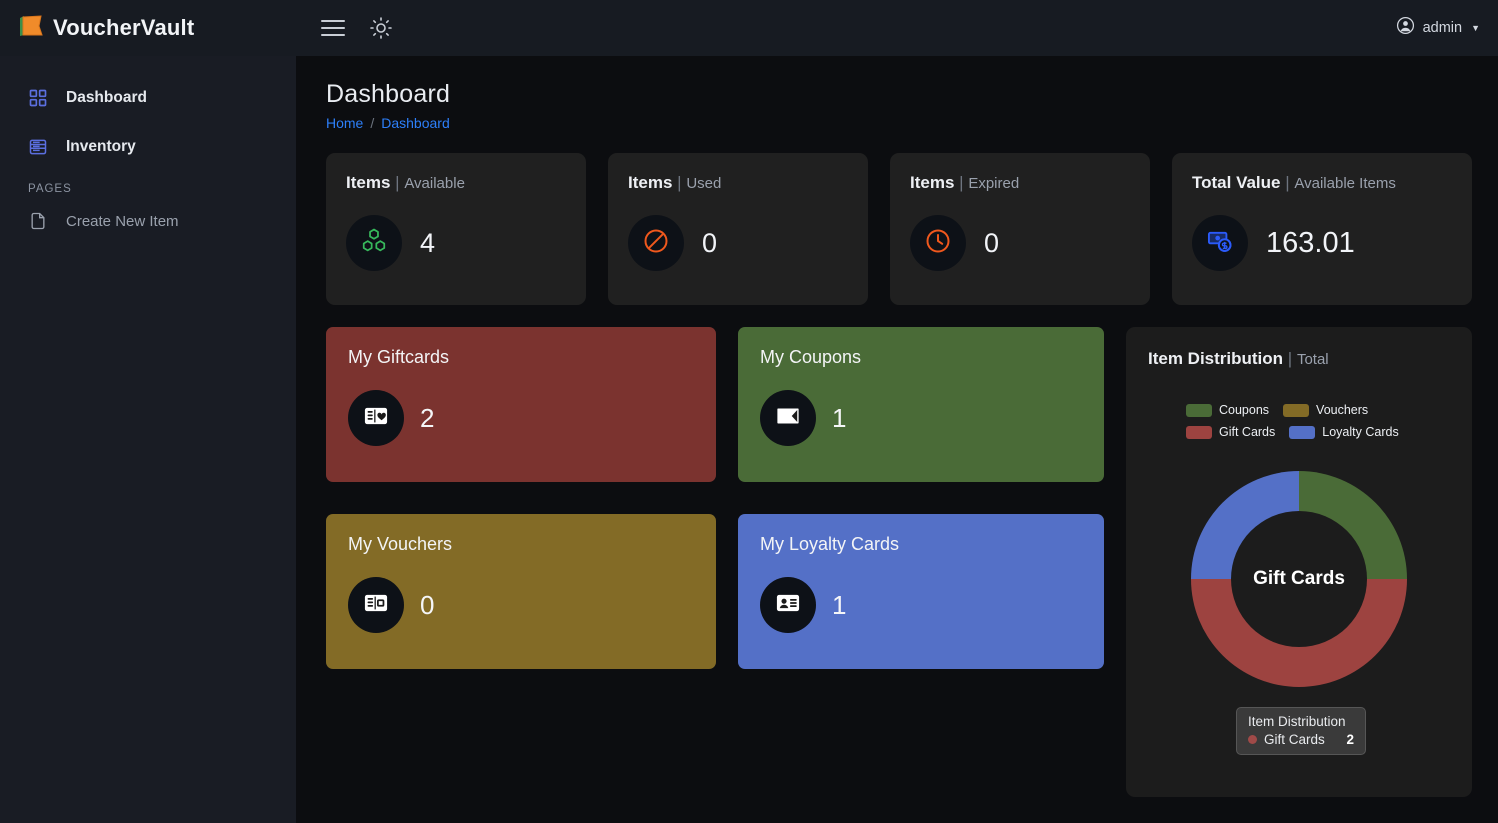 This screenshot has width=1498, height=823. I want to click on category-card-value: 1, so click(839, 604).